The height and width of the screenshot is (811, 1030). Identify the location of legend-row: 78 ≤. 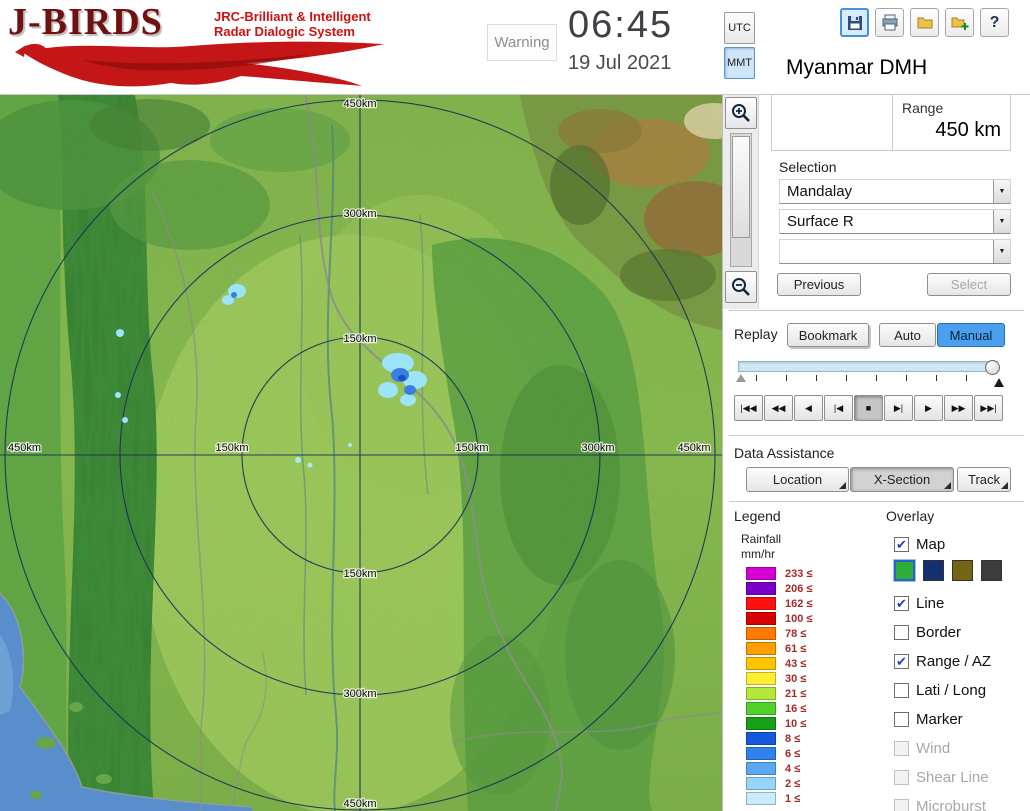
(806, 633).